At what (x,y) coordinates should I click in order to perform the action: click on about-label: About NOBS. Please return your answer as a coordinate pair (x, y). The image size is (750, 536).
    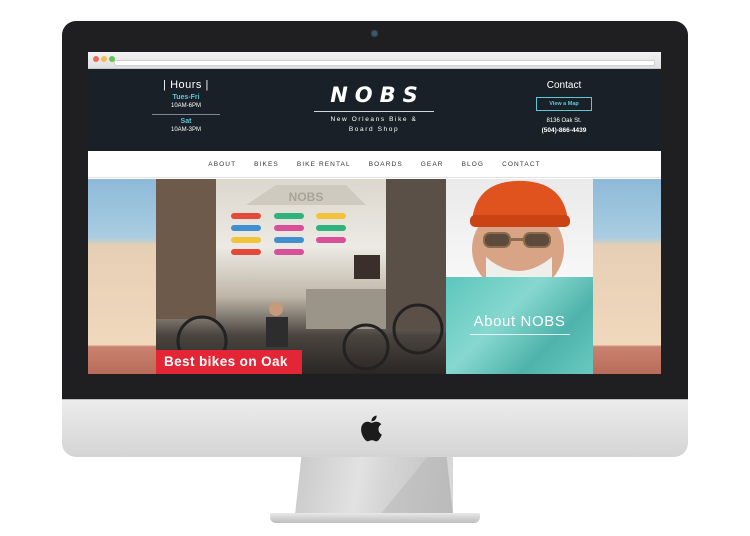
    Looking at the image, I should click on (519, 321).